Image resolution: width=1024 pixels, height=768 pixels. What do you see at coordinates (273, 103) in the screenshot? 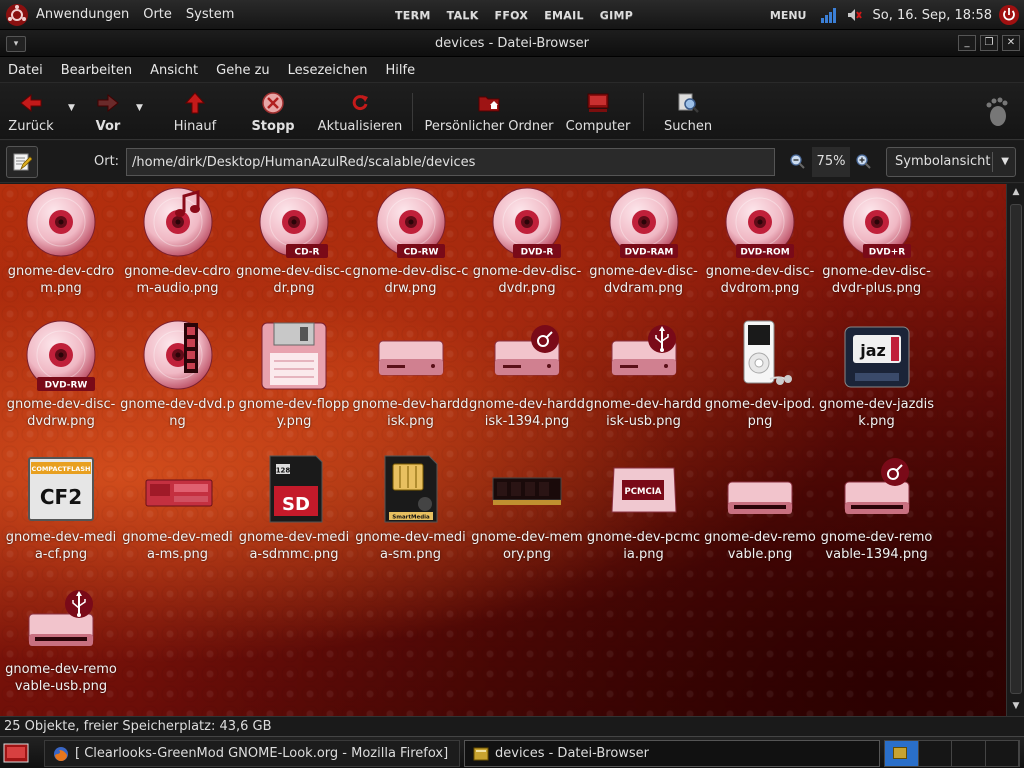
I see `stop-icon` at bounding box center [273, 103].